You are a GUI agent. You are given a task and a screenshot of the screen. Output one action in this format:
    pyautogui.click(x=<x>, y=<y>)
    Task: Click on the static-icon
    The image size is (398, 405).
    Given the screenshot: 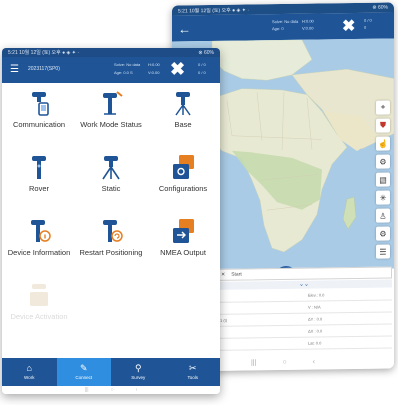 What is the action you would take?
    pyautogui.click(x=111, y=168)
    